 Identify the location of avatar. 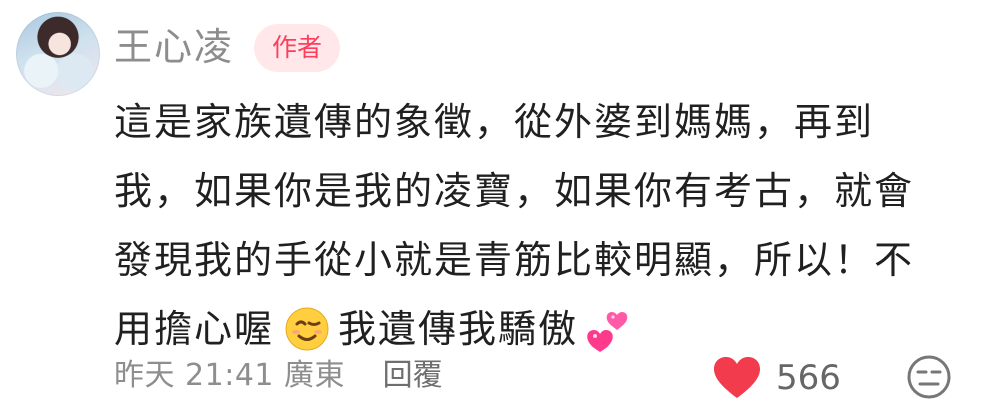
(58, 54).